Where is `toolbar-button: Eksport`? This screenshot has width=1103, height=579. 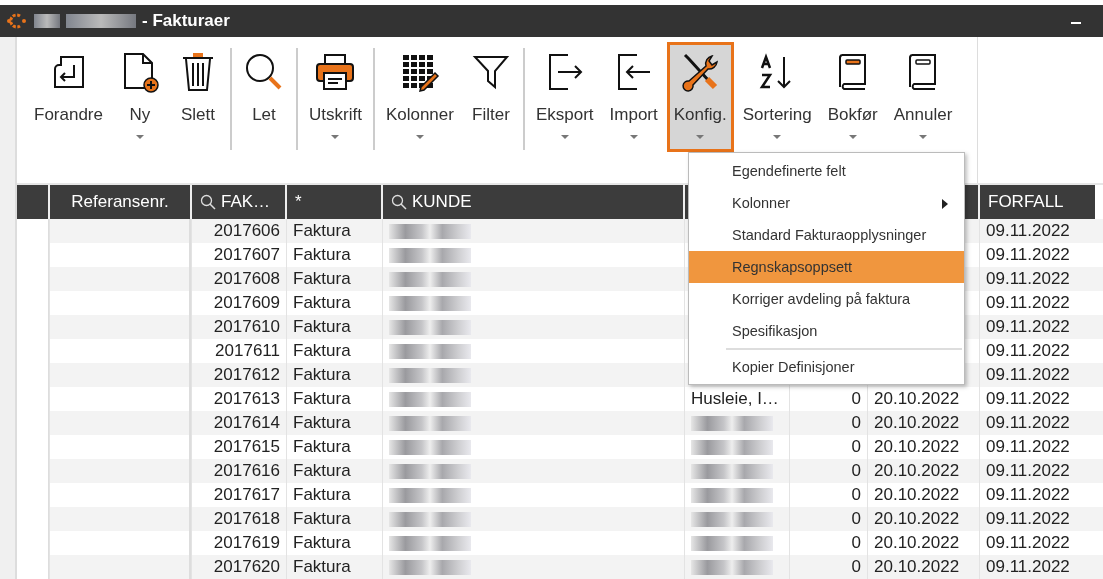 toolbar-button: Eksport is located at coordinates (564, 97).